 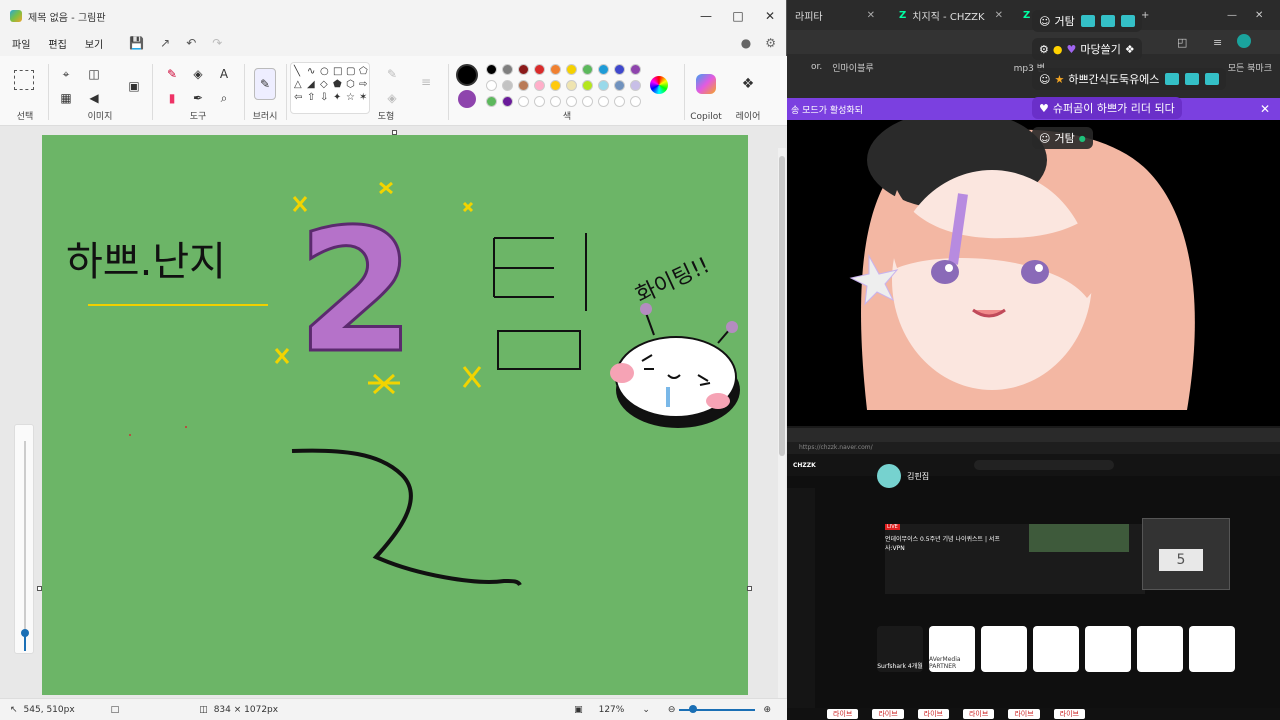 I want to click on slider-thumb, so click(x=25, y=633).